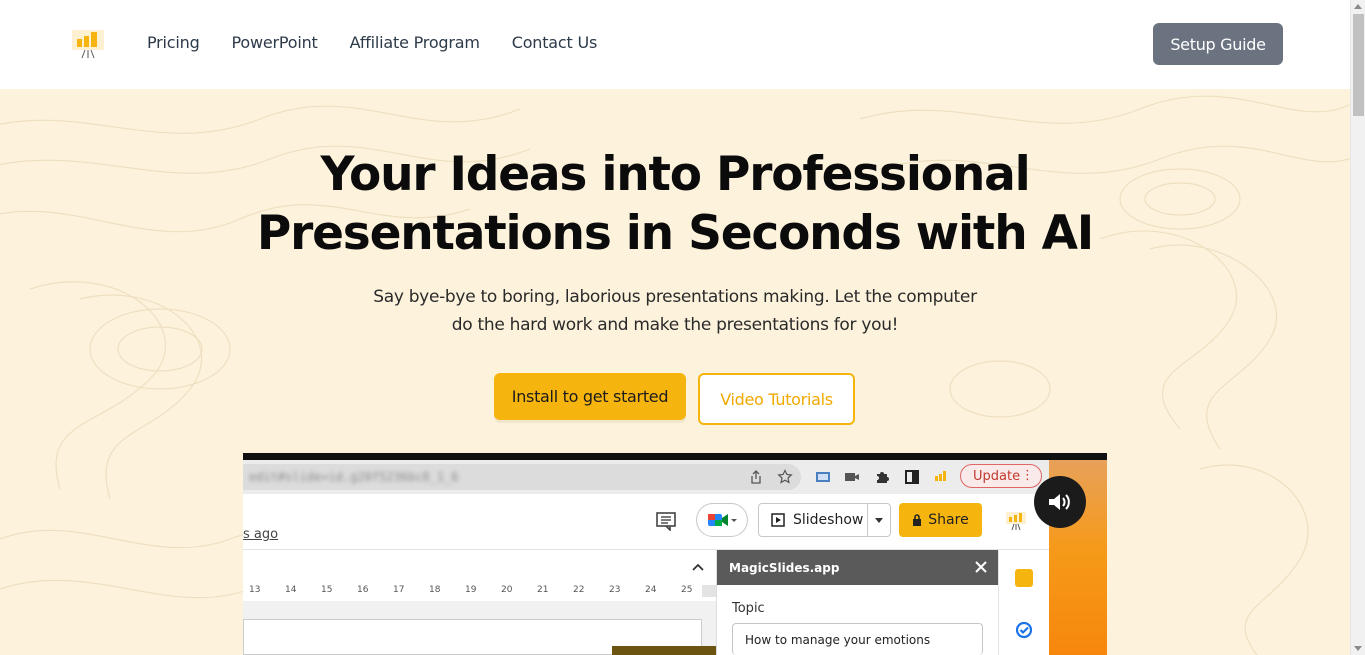 The width and height of the screenshot is (1365, 655). I want to click on caret-down-icon, so click(879, 520).